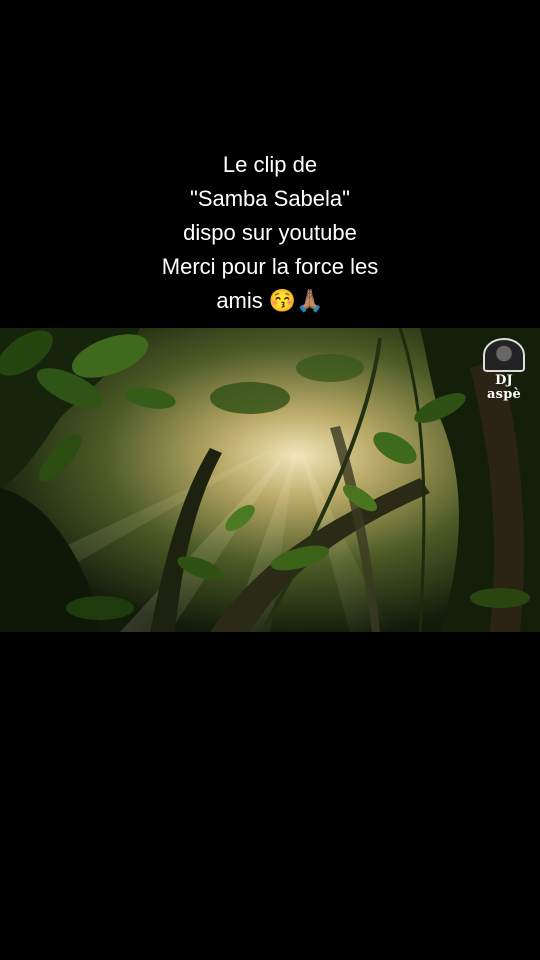  I want to click on caption-line-2: "Samba Sabela", so click(270, 198).